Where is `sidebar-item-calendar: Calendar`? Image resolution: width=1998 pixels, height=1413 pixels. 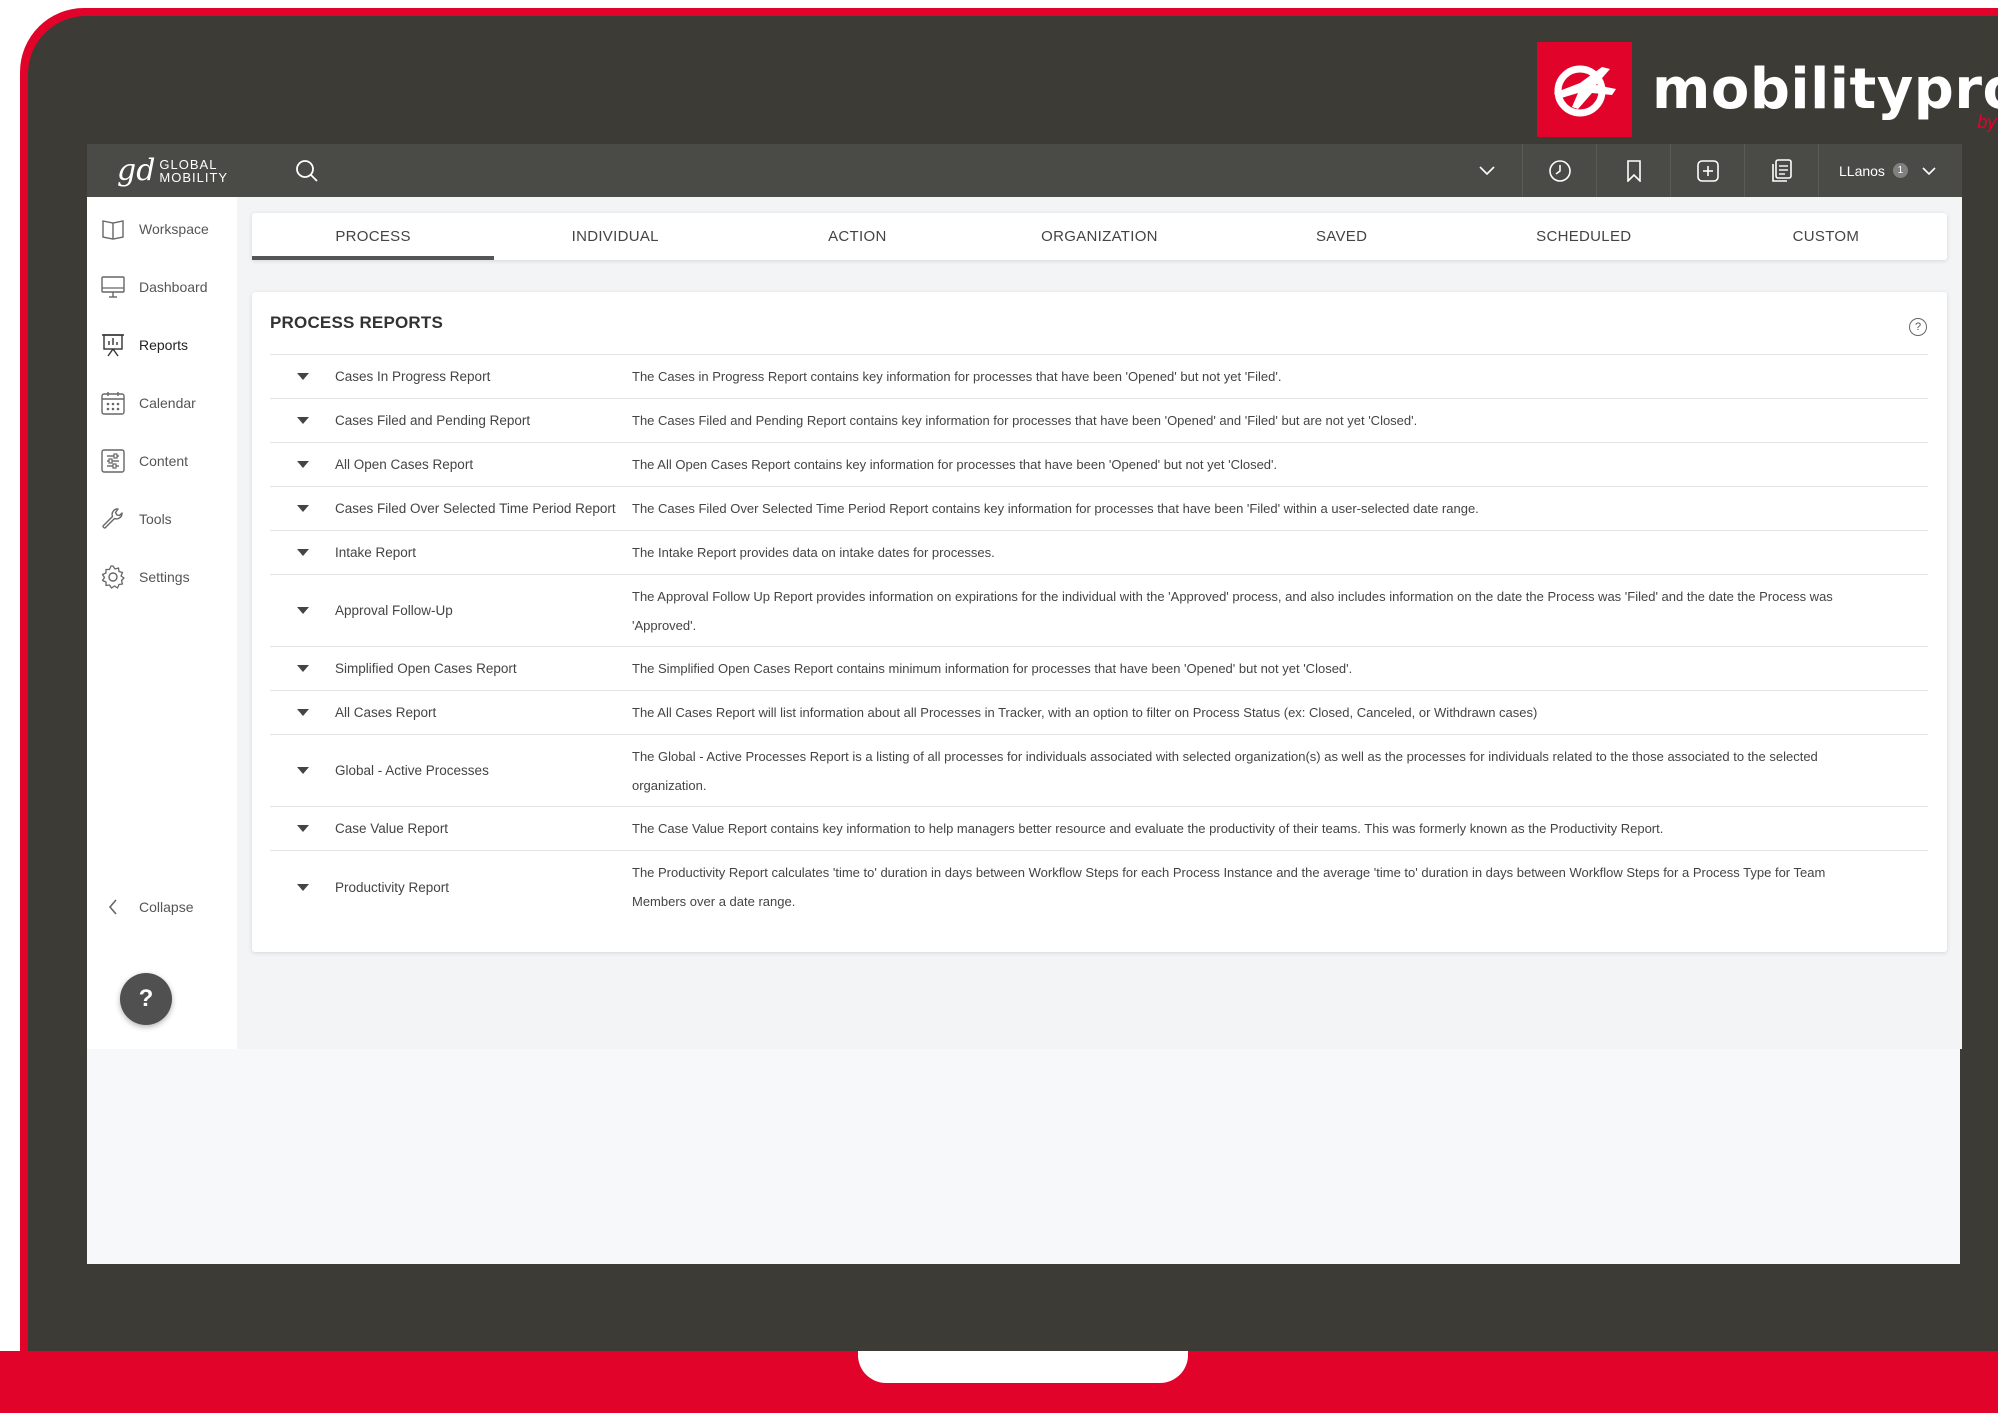 sidebar-item-calendar: Calendar is located at coordinates (162, 403).